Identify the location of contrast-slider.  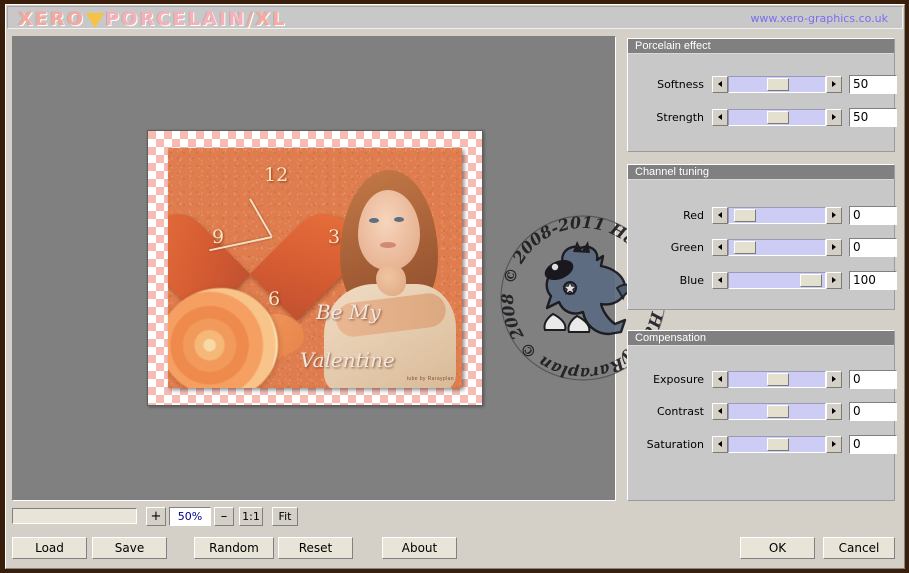
(777, 411).